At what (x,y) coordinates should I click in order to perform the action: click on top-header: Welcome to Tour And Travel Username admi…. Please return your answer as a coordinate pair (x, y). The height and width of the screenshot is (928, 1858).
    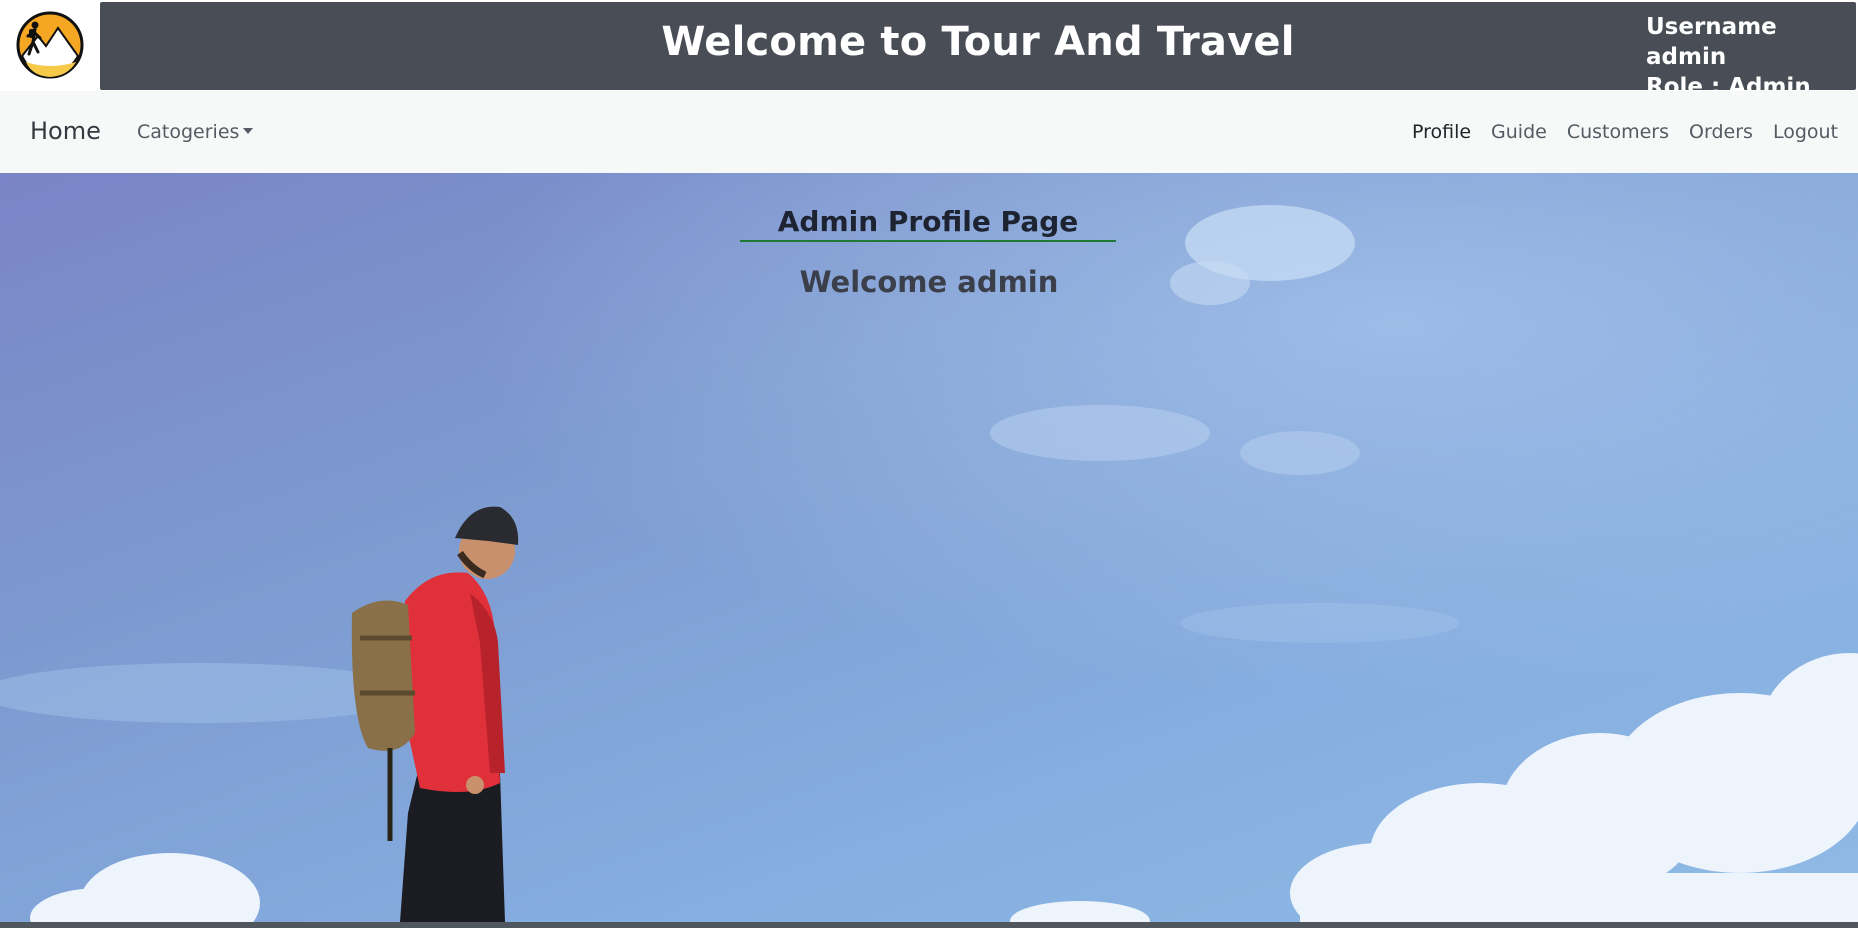
    Looking at the image, I should click on (929, 50).